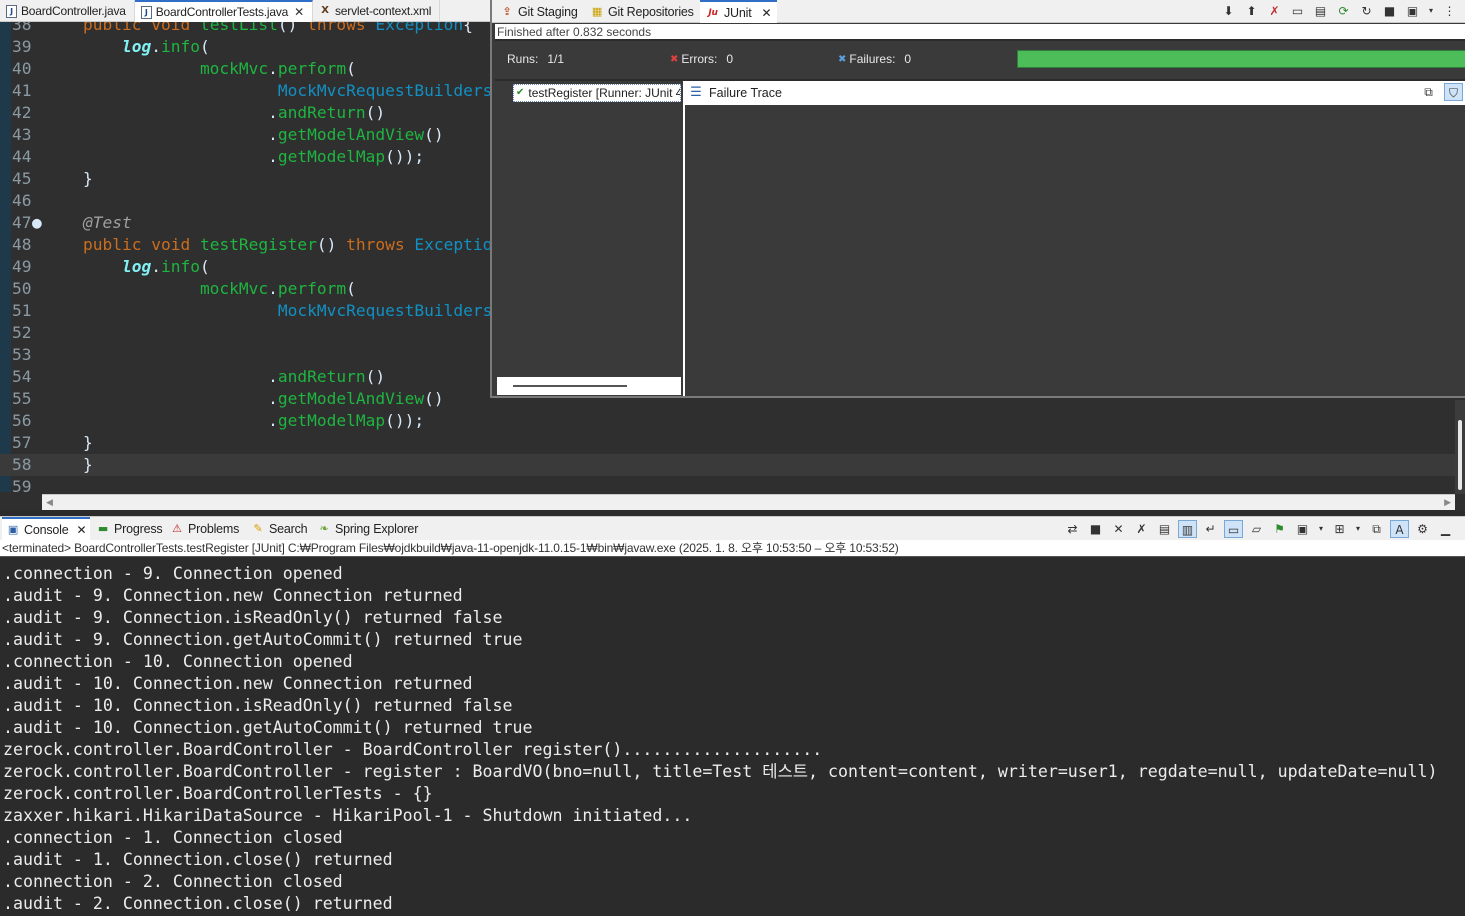  I want to click on code-text: mockMvc.perform(, so click(277, 288).